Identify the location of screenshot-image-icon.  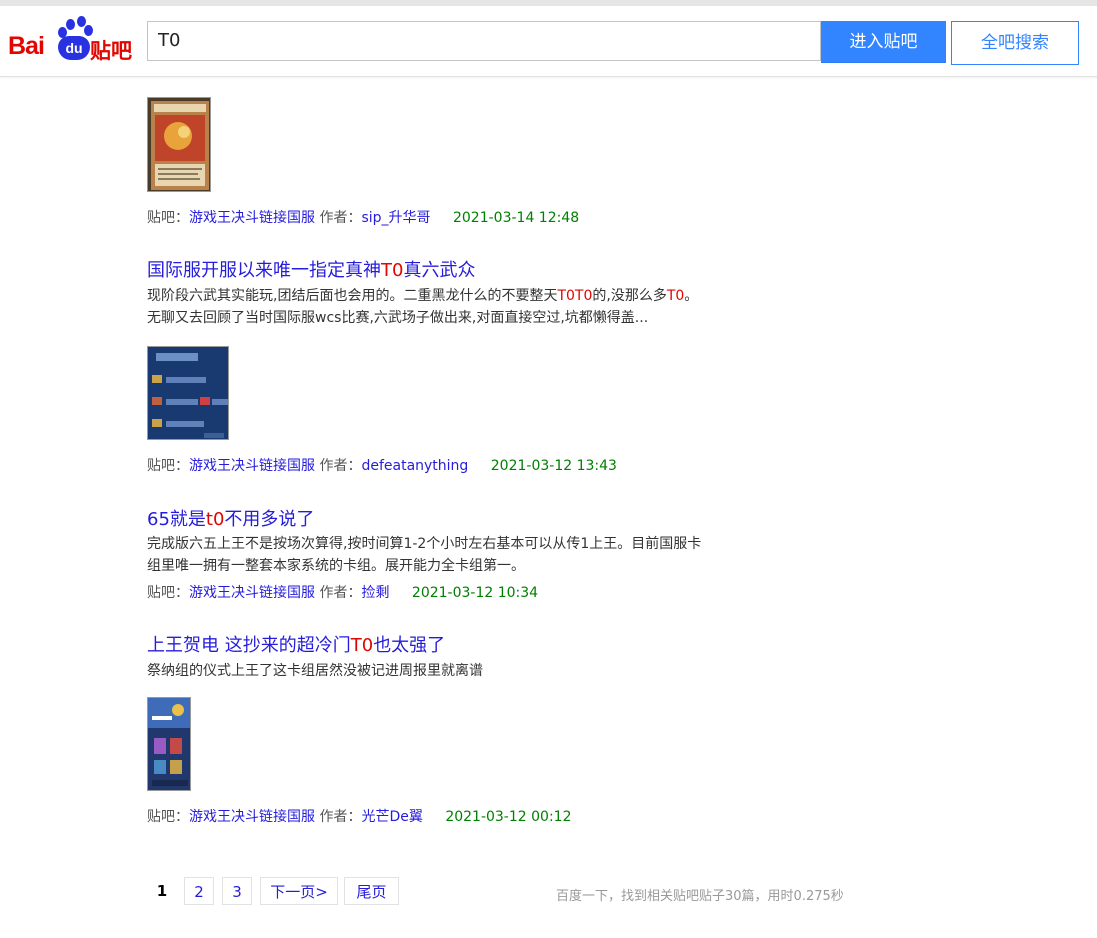
(188, 393).